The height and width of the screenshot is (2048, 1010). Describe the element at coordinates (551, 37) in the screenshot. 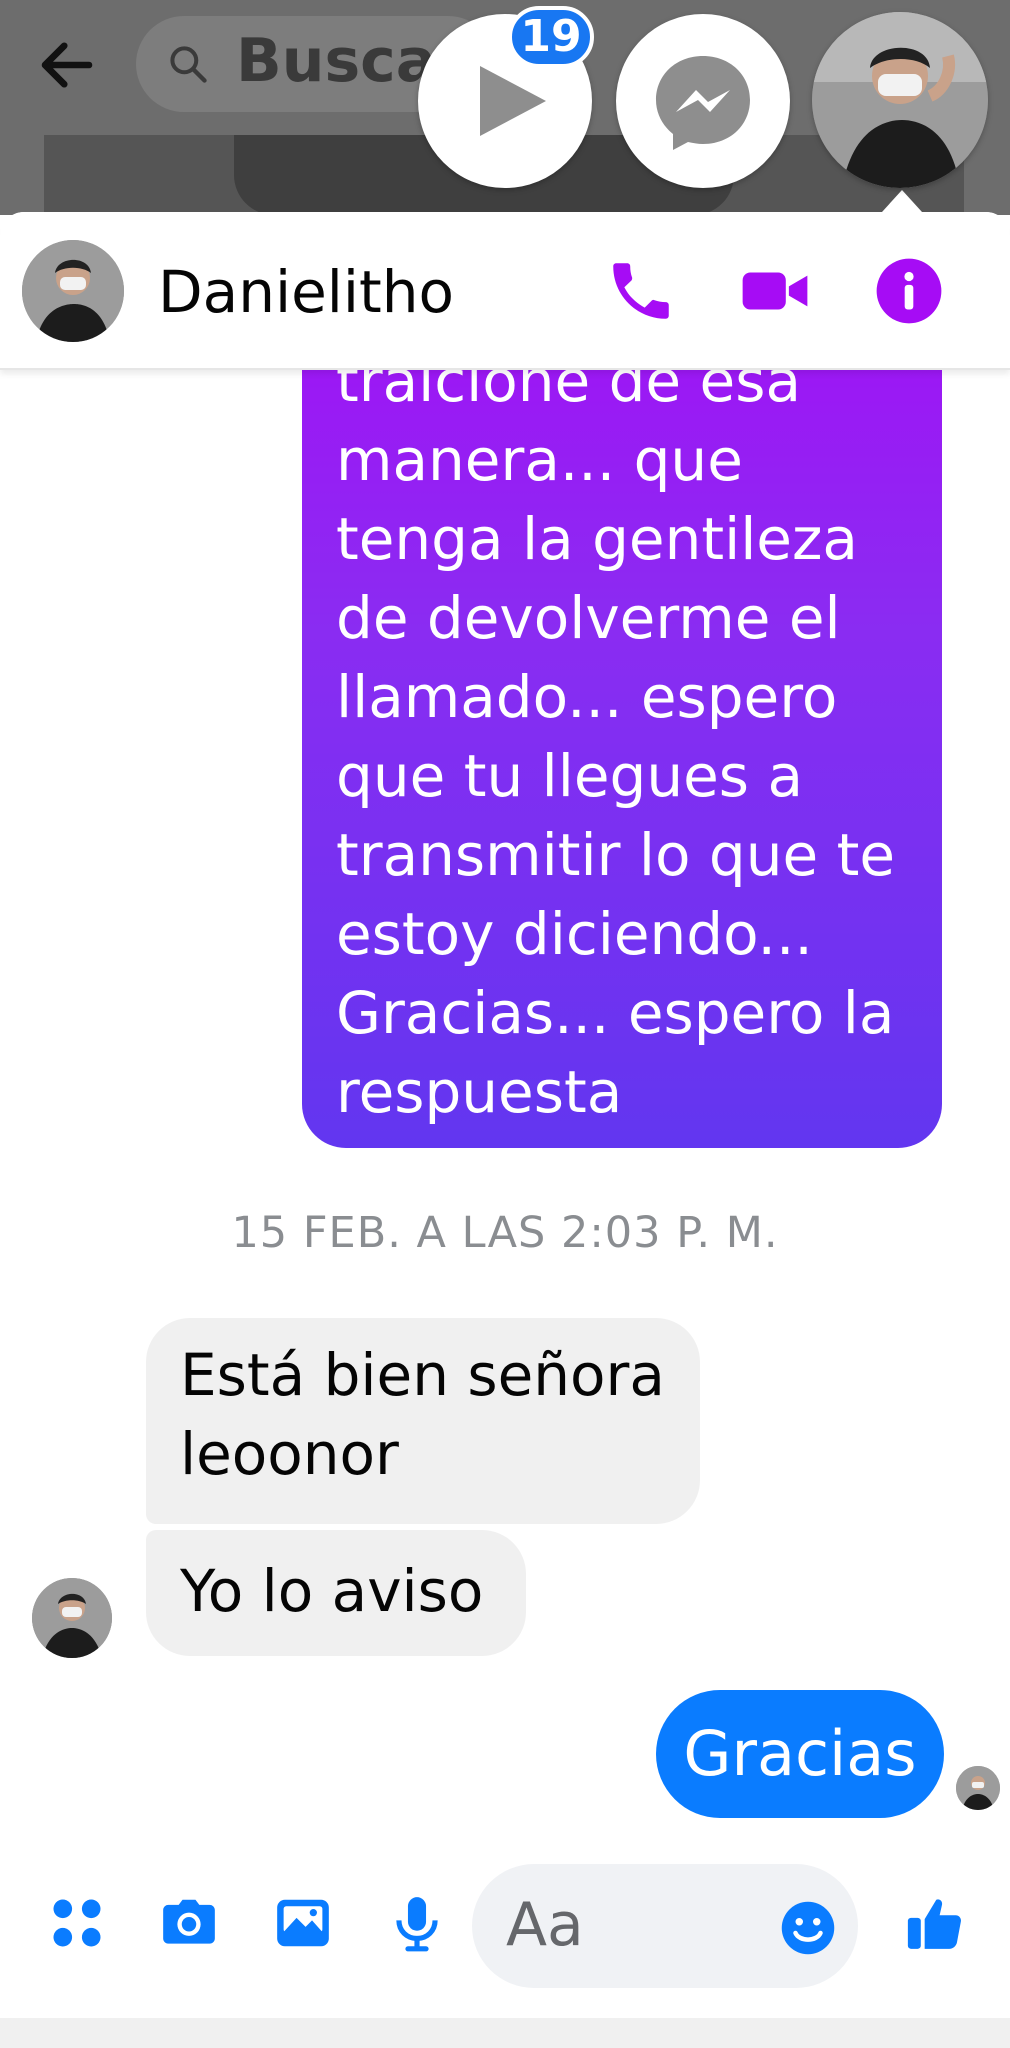

I see `notification-badge: 19` at that location.